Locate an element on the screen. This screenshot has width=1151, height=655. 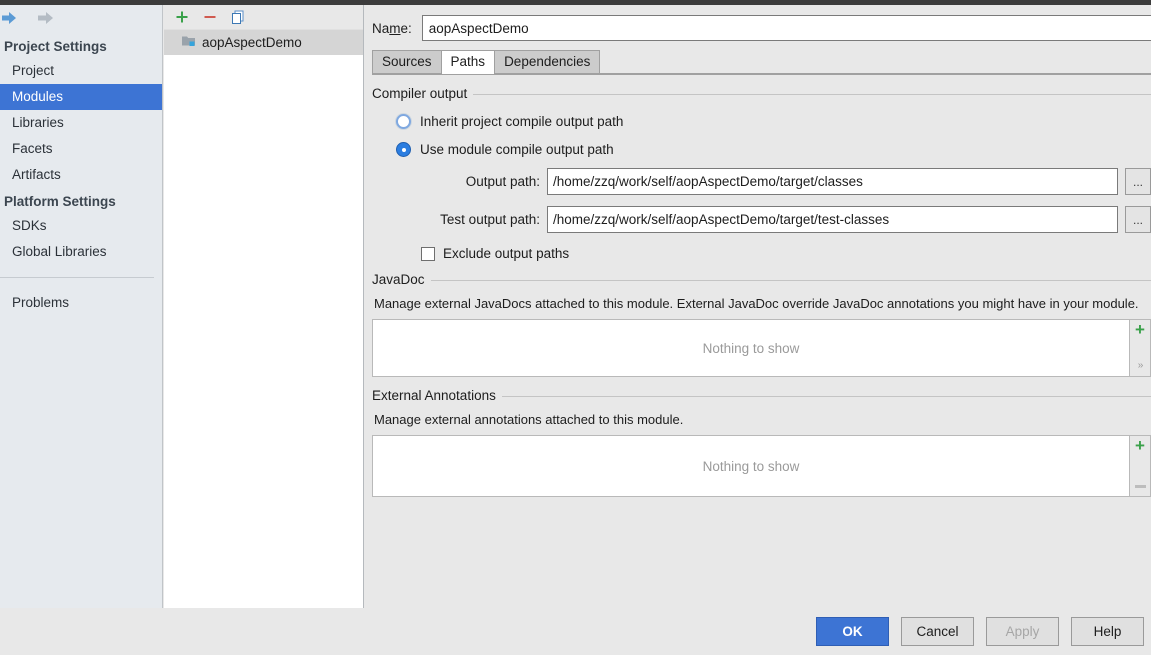
javadoc-list: Nothing to show is located at coordinates (751, 348).